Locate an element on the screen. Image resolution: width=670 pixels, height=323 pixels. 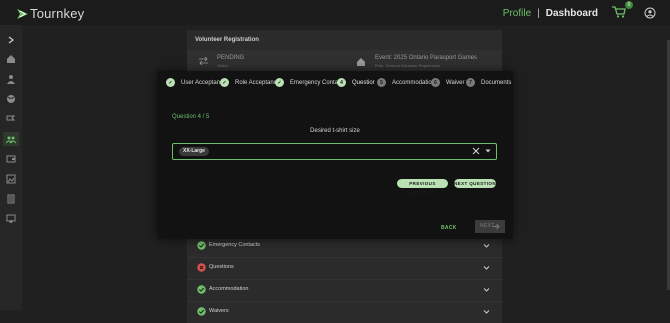
step-label: Role Acceptanc is located at coordinates (256, 82).